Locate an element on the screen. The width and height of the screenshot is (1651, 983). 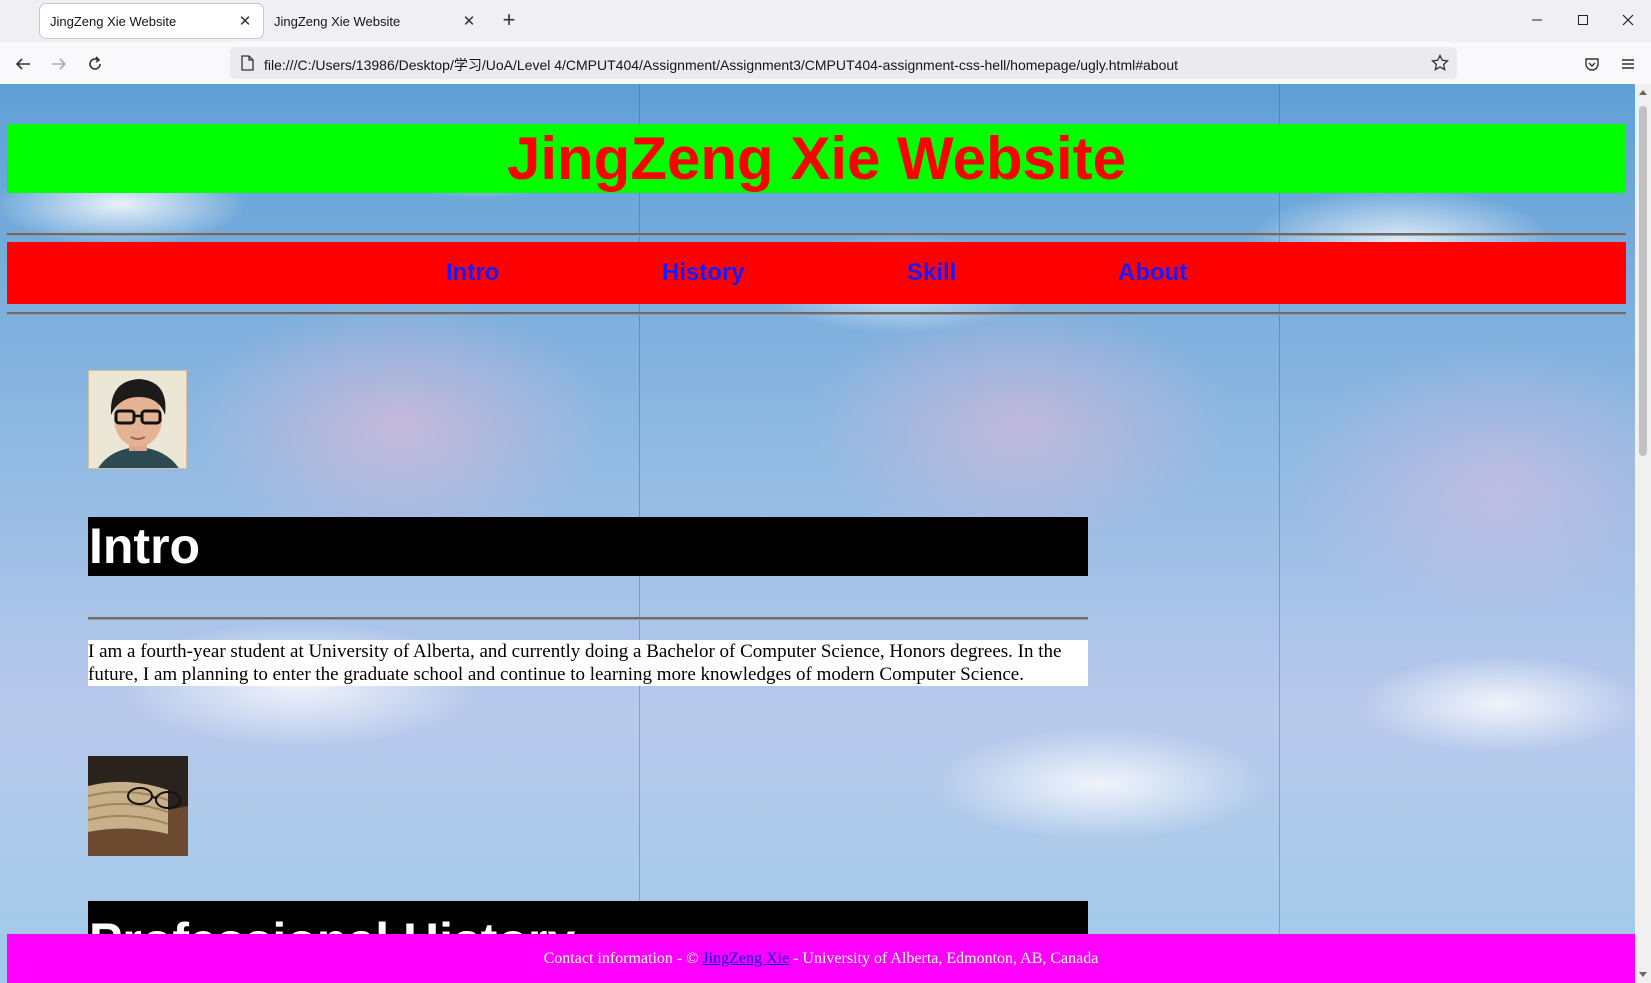
scroll-down-arrow-icon is located at coordinates (1643, 975).